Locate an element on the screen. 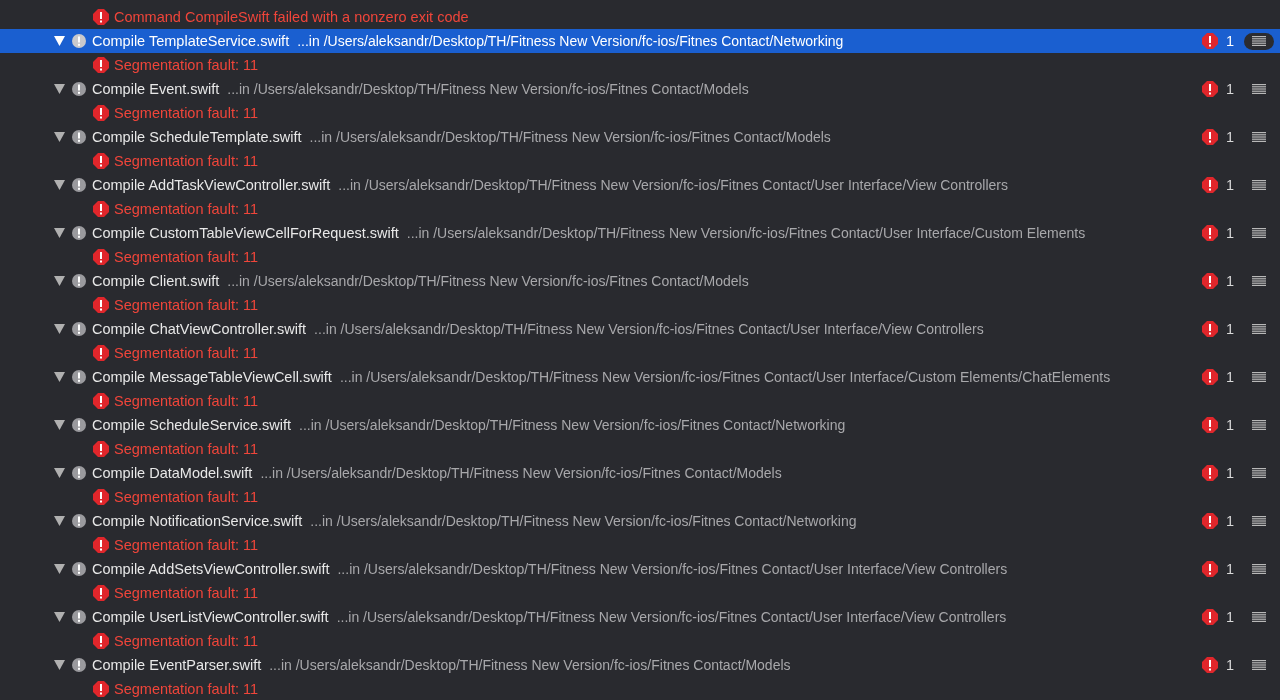 This screenshot has height=700, width=1280. file-title: Compile TemplateService.swift is located at coordinates (191, 41).